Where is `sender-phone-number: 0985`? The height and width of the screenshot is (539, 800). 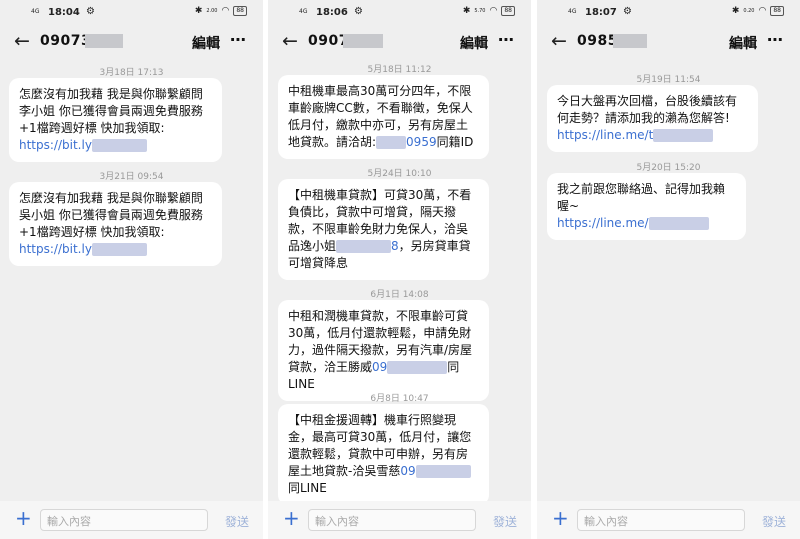 sender-phone-number: 0985 is located at coordinates (597, 41).